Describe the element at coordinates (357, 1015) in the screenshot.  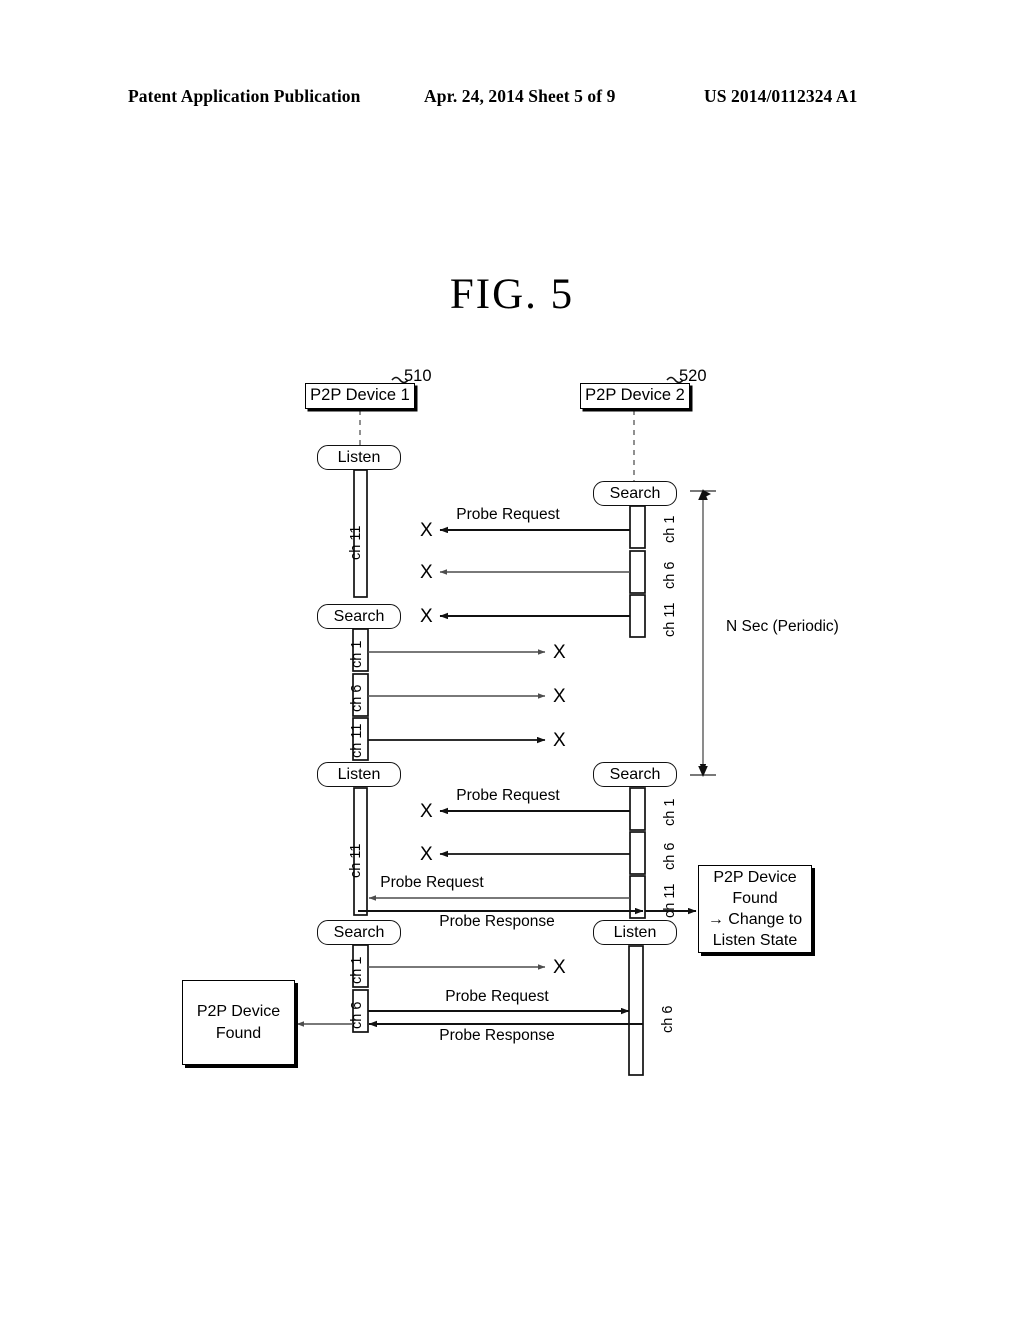
I see `channel-label-device1-search2-ch6: ch 6` at that location.